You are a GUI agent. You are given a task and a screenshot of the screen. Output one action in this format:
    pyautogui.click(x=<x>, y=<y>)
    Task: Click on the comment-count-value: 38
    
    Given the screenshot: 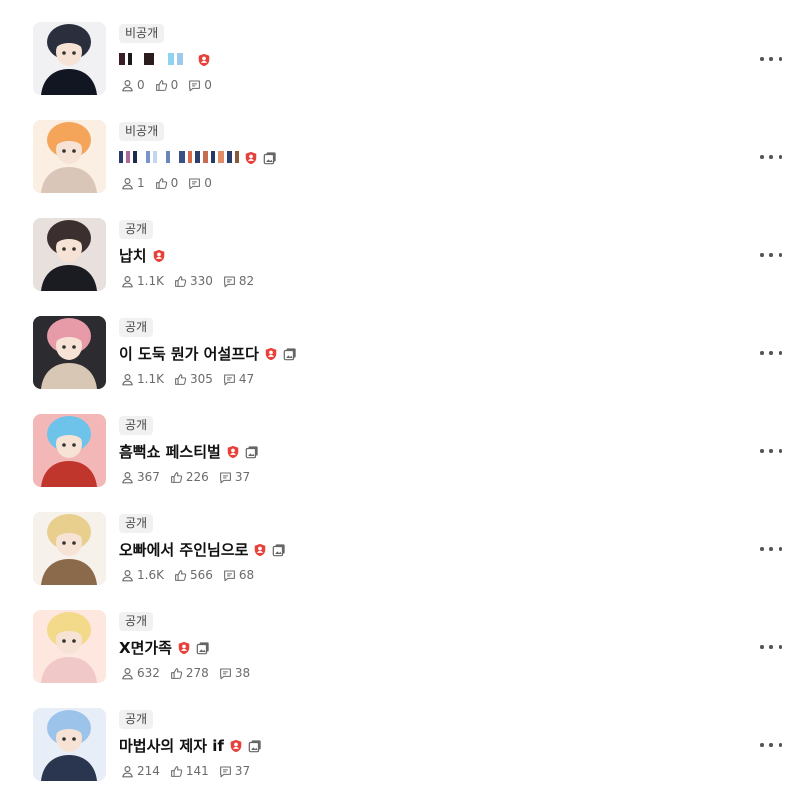 What is the action you would take?
    pyautogui.click(x=242, y=673)
    